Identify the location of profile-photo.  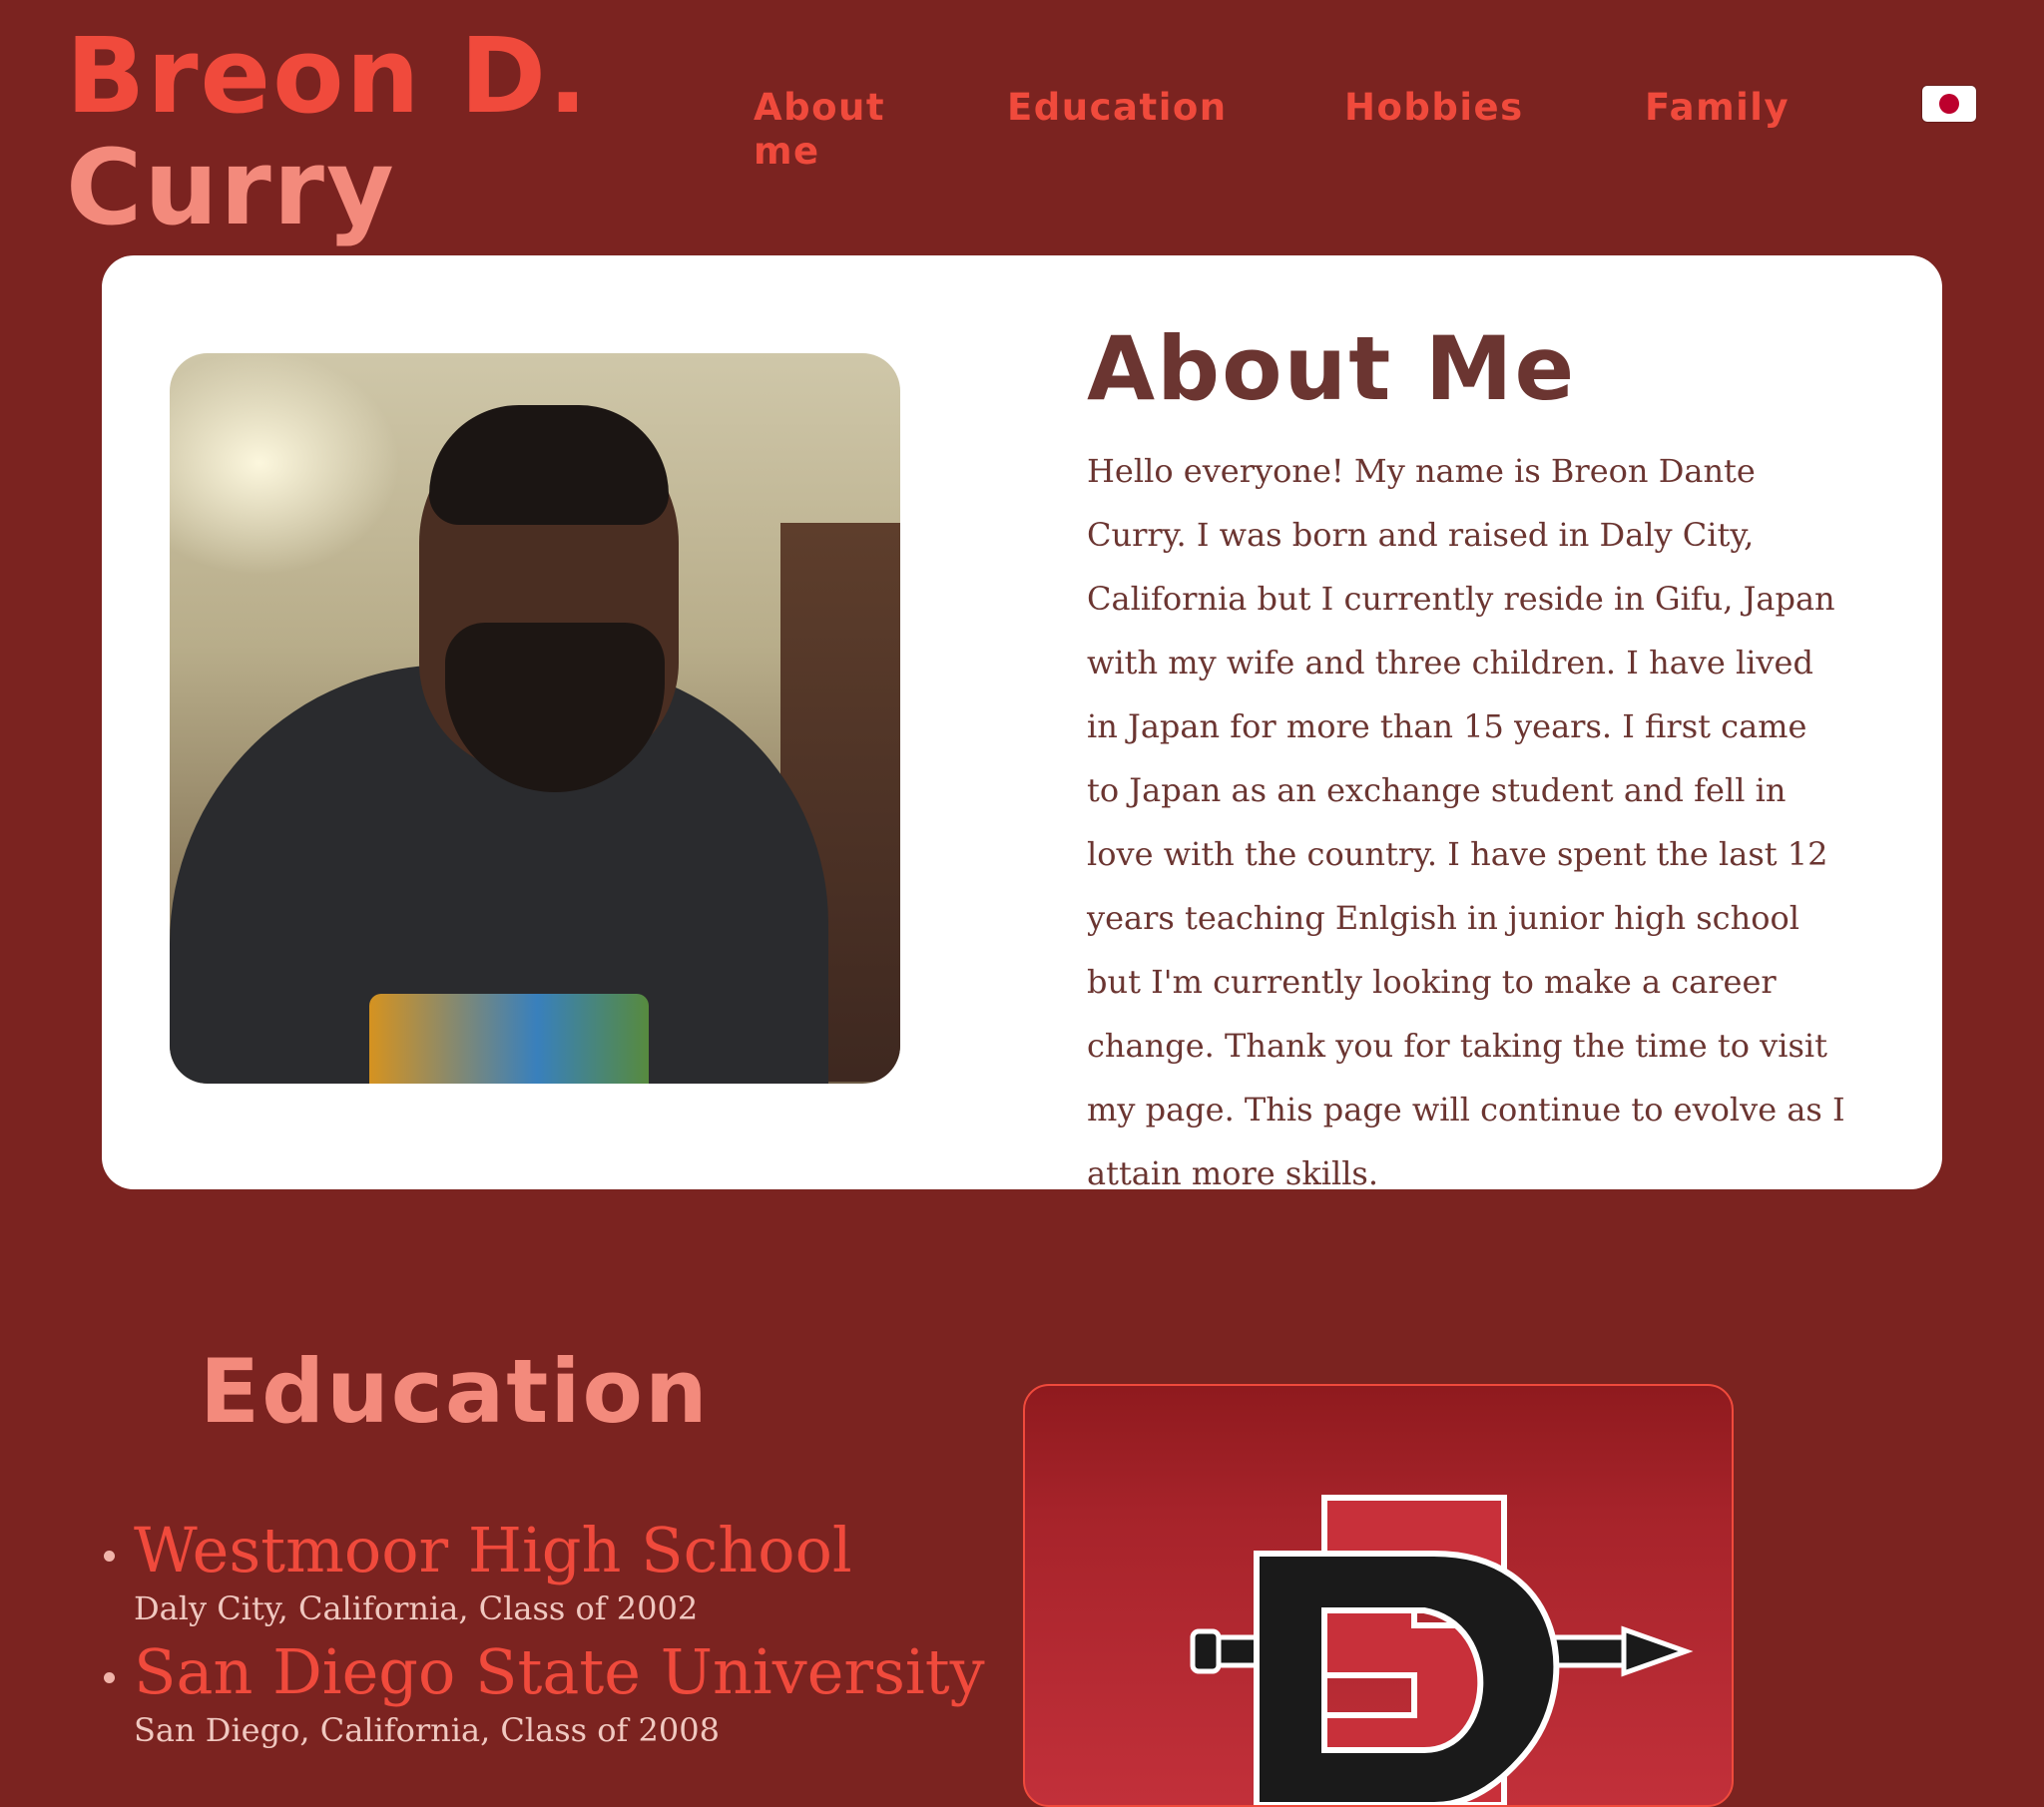
(535, 718).